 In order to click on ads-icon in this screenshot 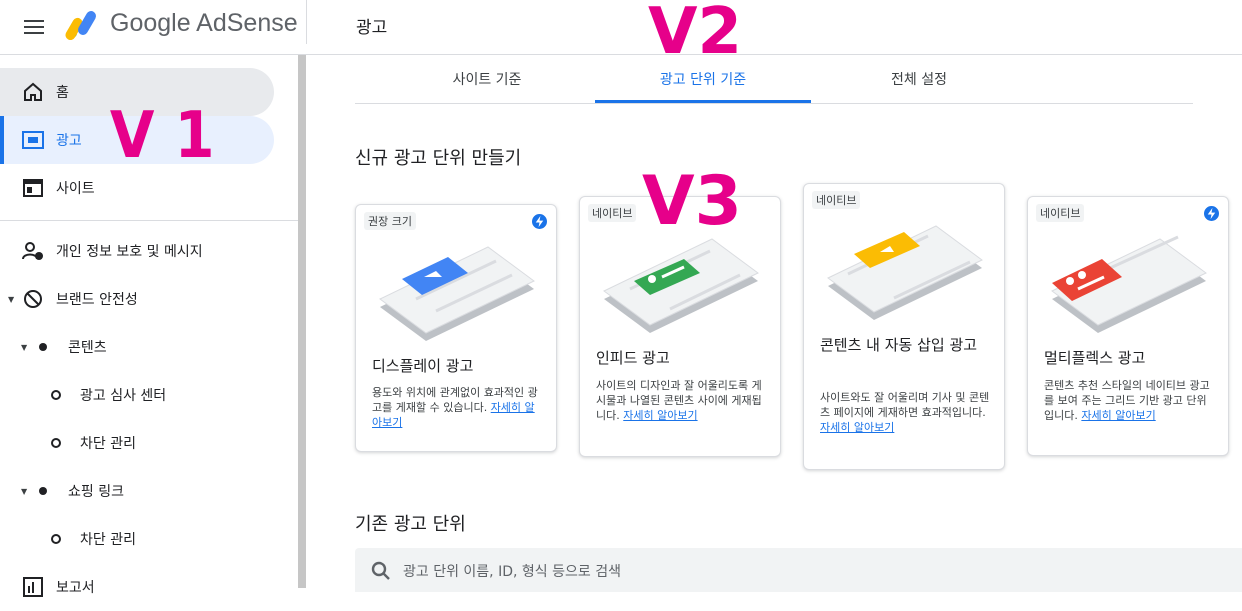, I will do `click(33, 140)`.